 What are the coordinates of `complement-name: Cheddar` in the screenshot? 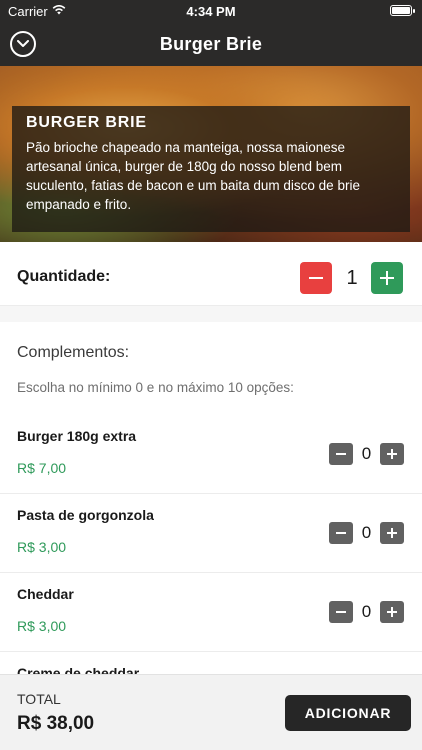 It's located at (45, 594).